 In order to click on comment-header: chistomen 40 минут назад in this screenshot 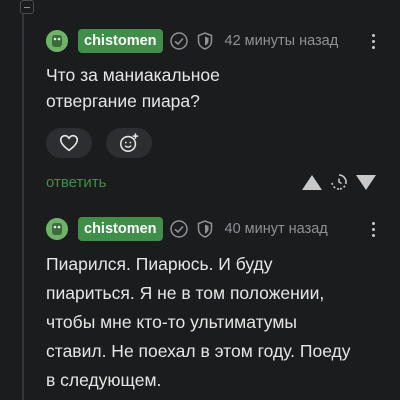, I will do `click(213, 229)`.